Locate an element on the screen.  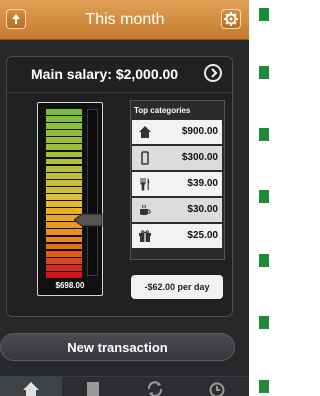
back-button is located at coordinates (16, 19).